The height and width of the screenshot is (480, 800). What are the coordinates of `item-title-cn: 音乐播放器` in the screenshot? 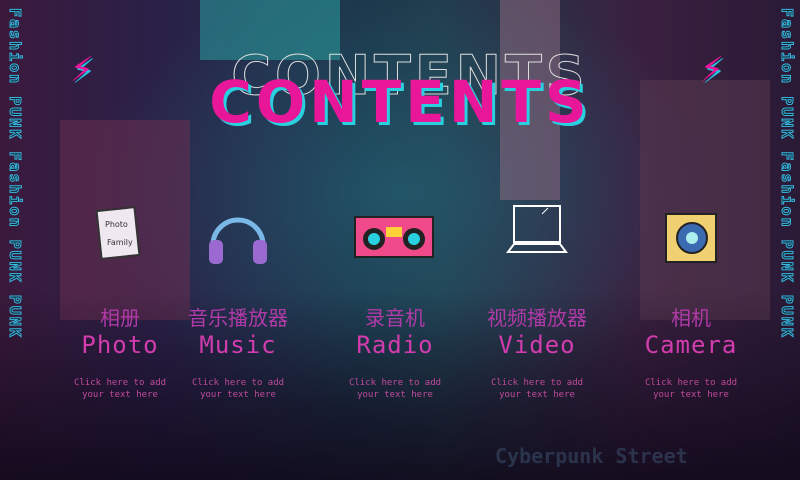 It's located at (238, 318).